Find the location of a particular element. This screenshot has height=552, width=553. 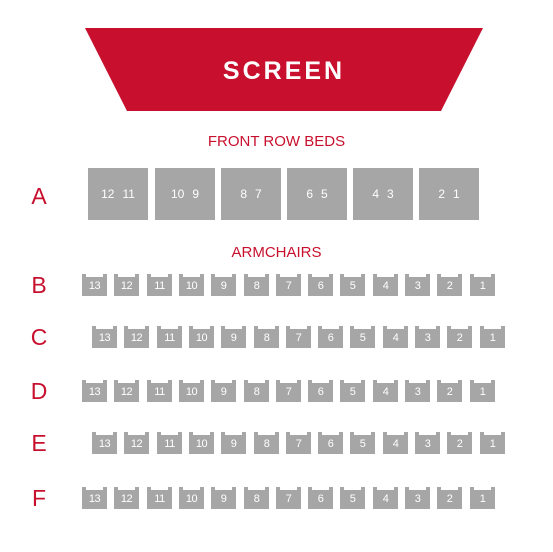

bed-2-1: 21 is located at coordinates (449, 194).